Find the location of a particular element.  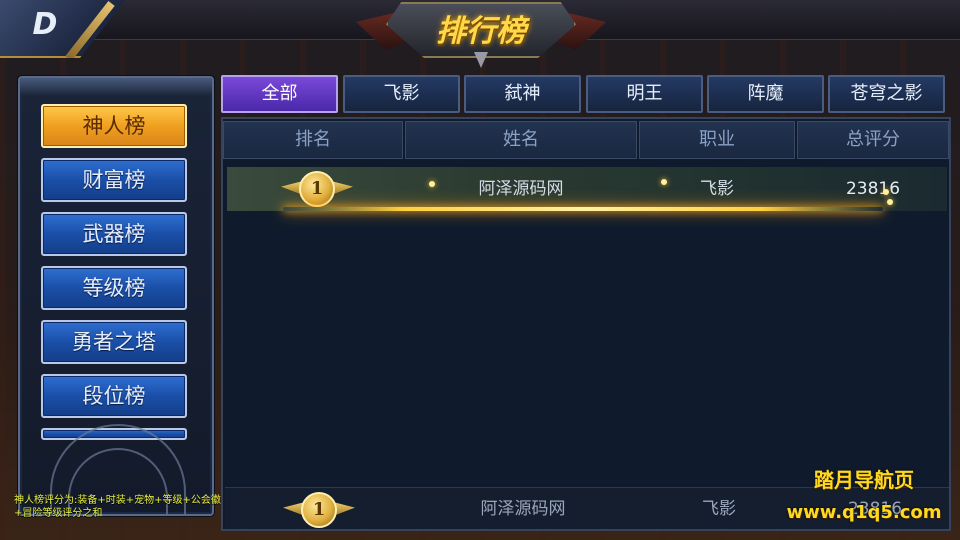

highlight-glow is located at coordinates (583, 209).